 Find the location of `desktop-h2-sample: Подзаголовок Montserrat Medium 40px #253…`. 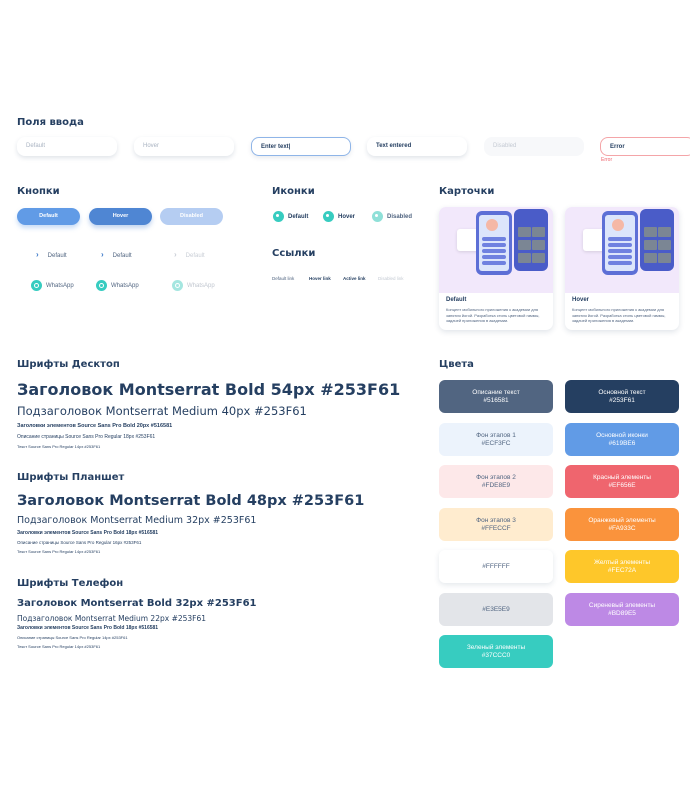

desktop-h2-sample: Подзаголовок Montserrat Medium 40px #253… is located at coordinates (162, 411).